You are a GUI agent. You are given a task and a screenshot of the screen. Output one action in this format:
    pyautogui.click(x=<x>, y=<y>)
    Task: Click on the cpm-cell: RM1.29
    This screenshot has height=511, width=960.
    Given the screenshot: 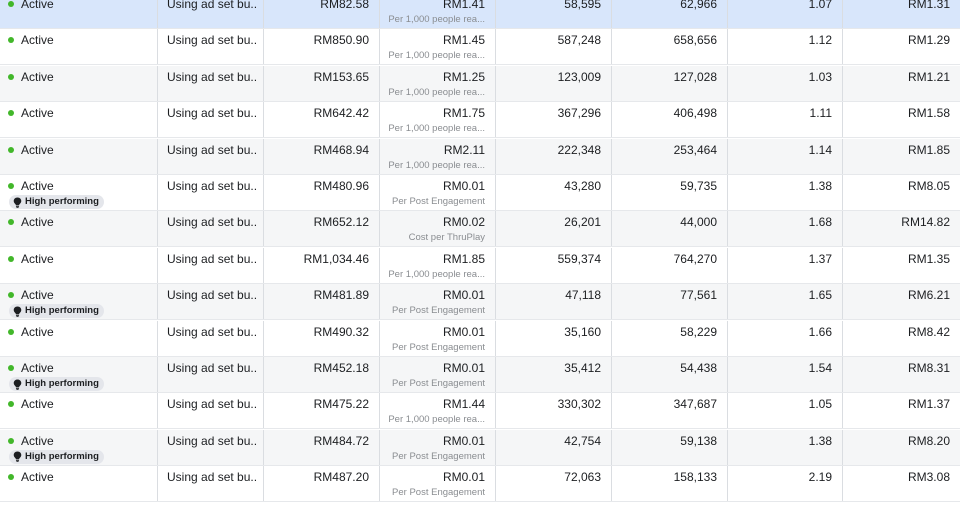 What is the action you would take?
    pyautogui.click(x=901, y=46)
    